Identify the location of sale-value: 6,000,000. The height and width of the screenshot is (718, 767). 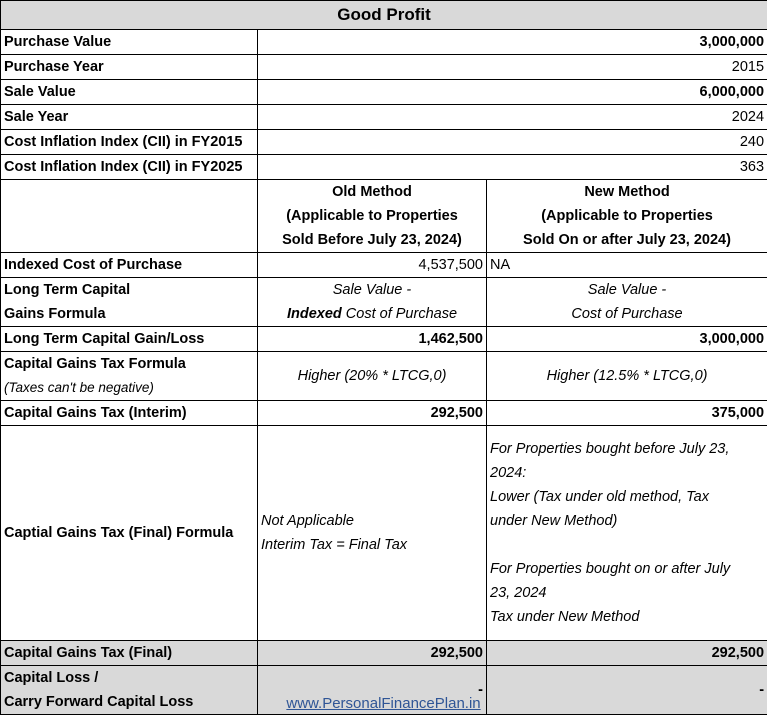
(511, 92).